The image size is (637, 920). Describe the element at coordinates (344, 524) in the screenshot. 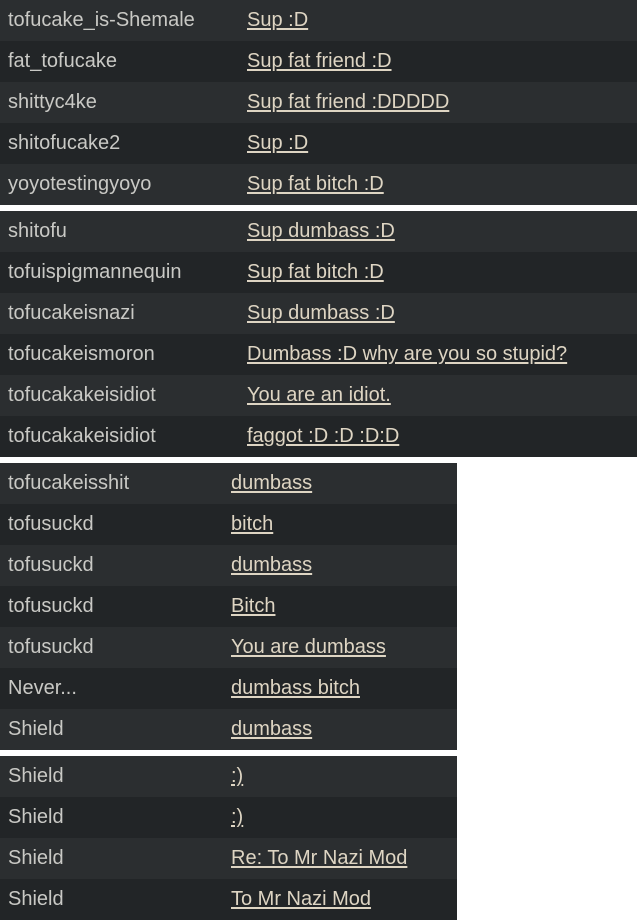

I see `message-subject-cell: bitch` at that location.